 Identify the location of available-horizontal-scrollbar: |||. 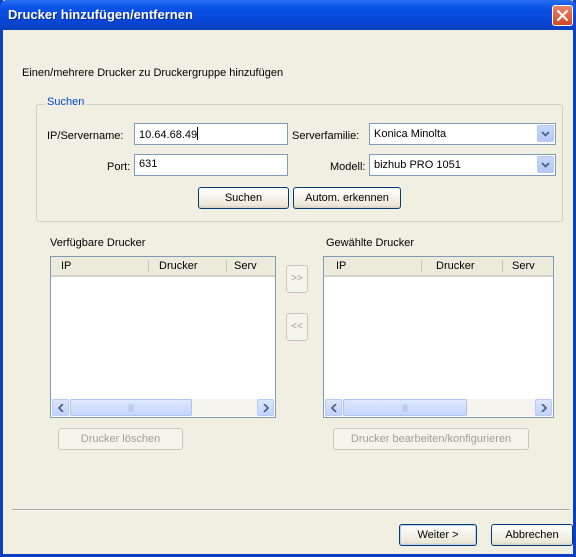
(163, 407).